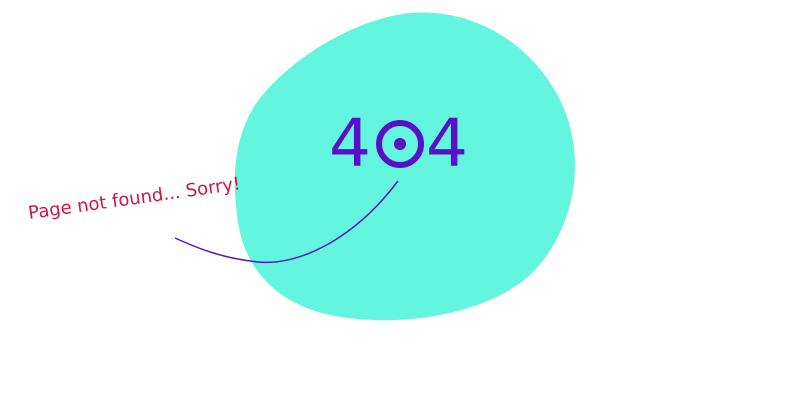 This screenshot has width=800, height=400. I want to click on error-code-digit-first: 4, so click(351, 143).